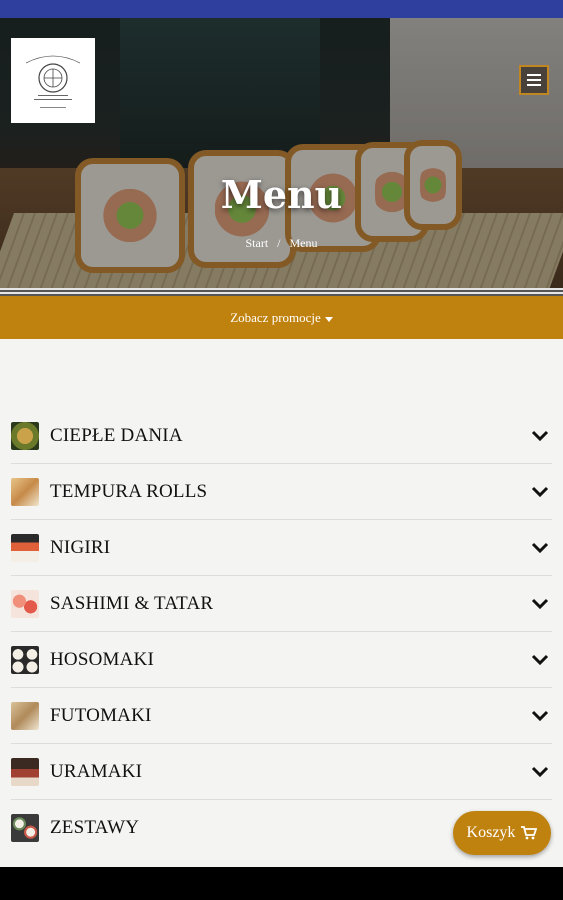 The image size is (563, 900). What do you see at coordinates (281, 492) in the screenshot?
I see `category-item: TEMPURA ROLLS` at bounding box center [281, 492].